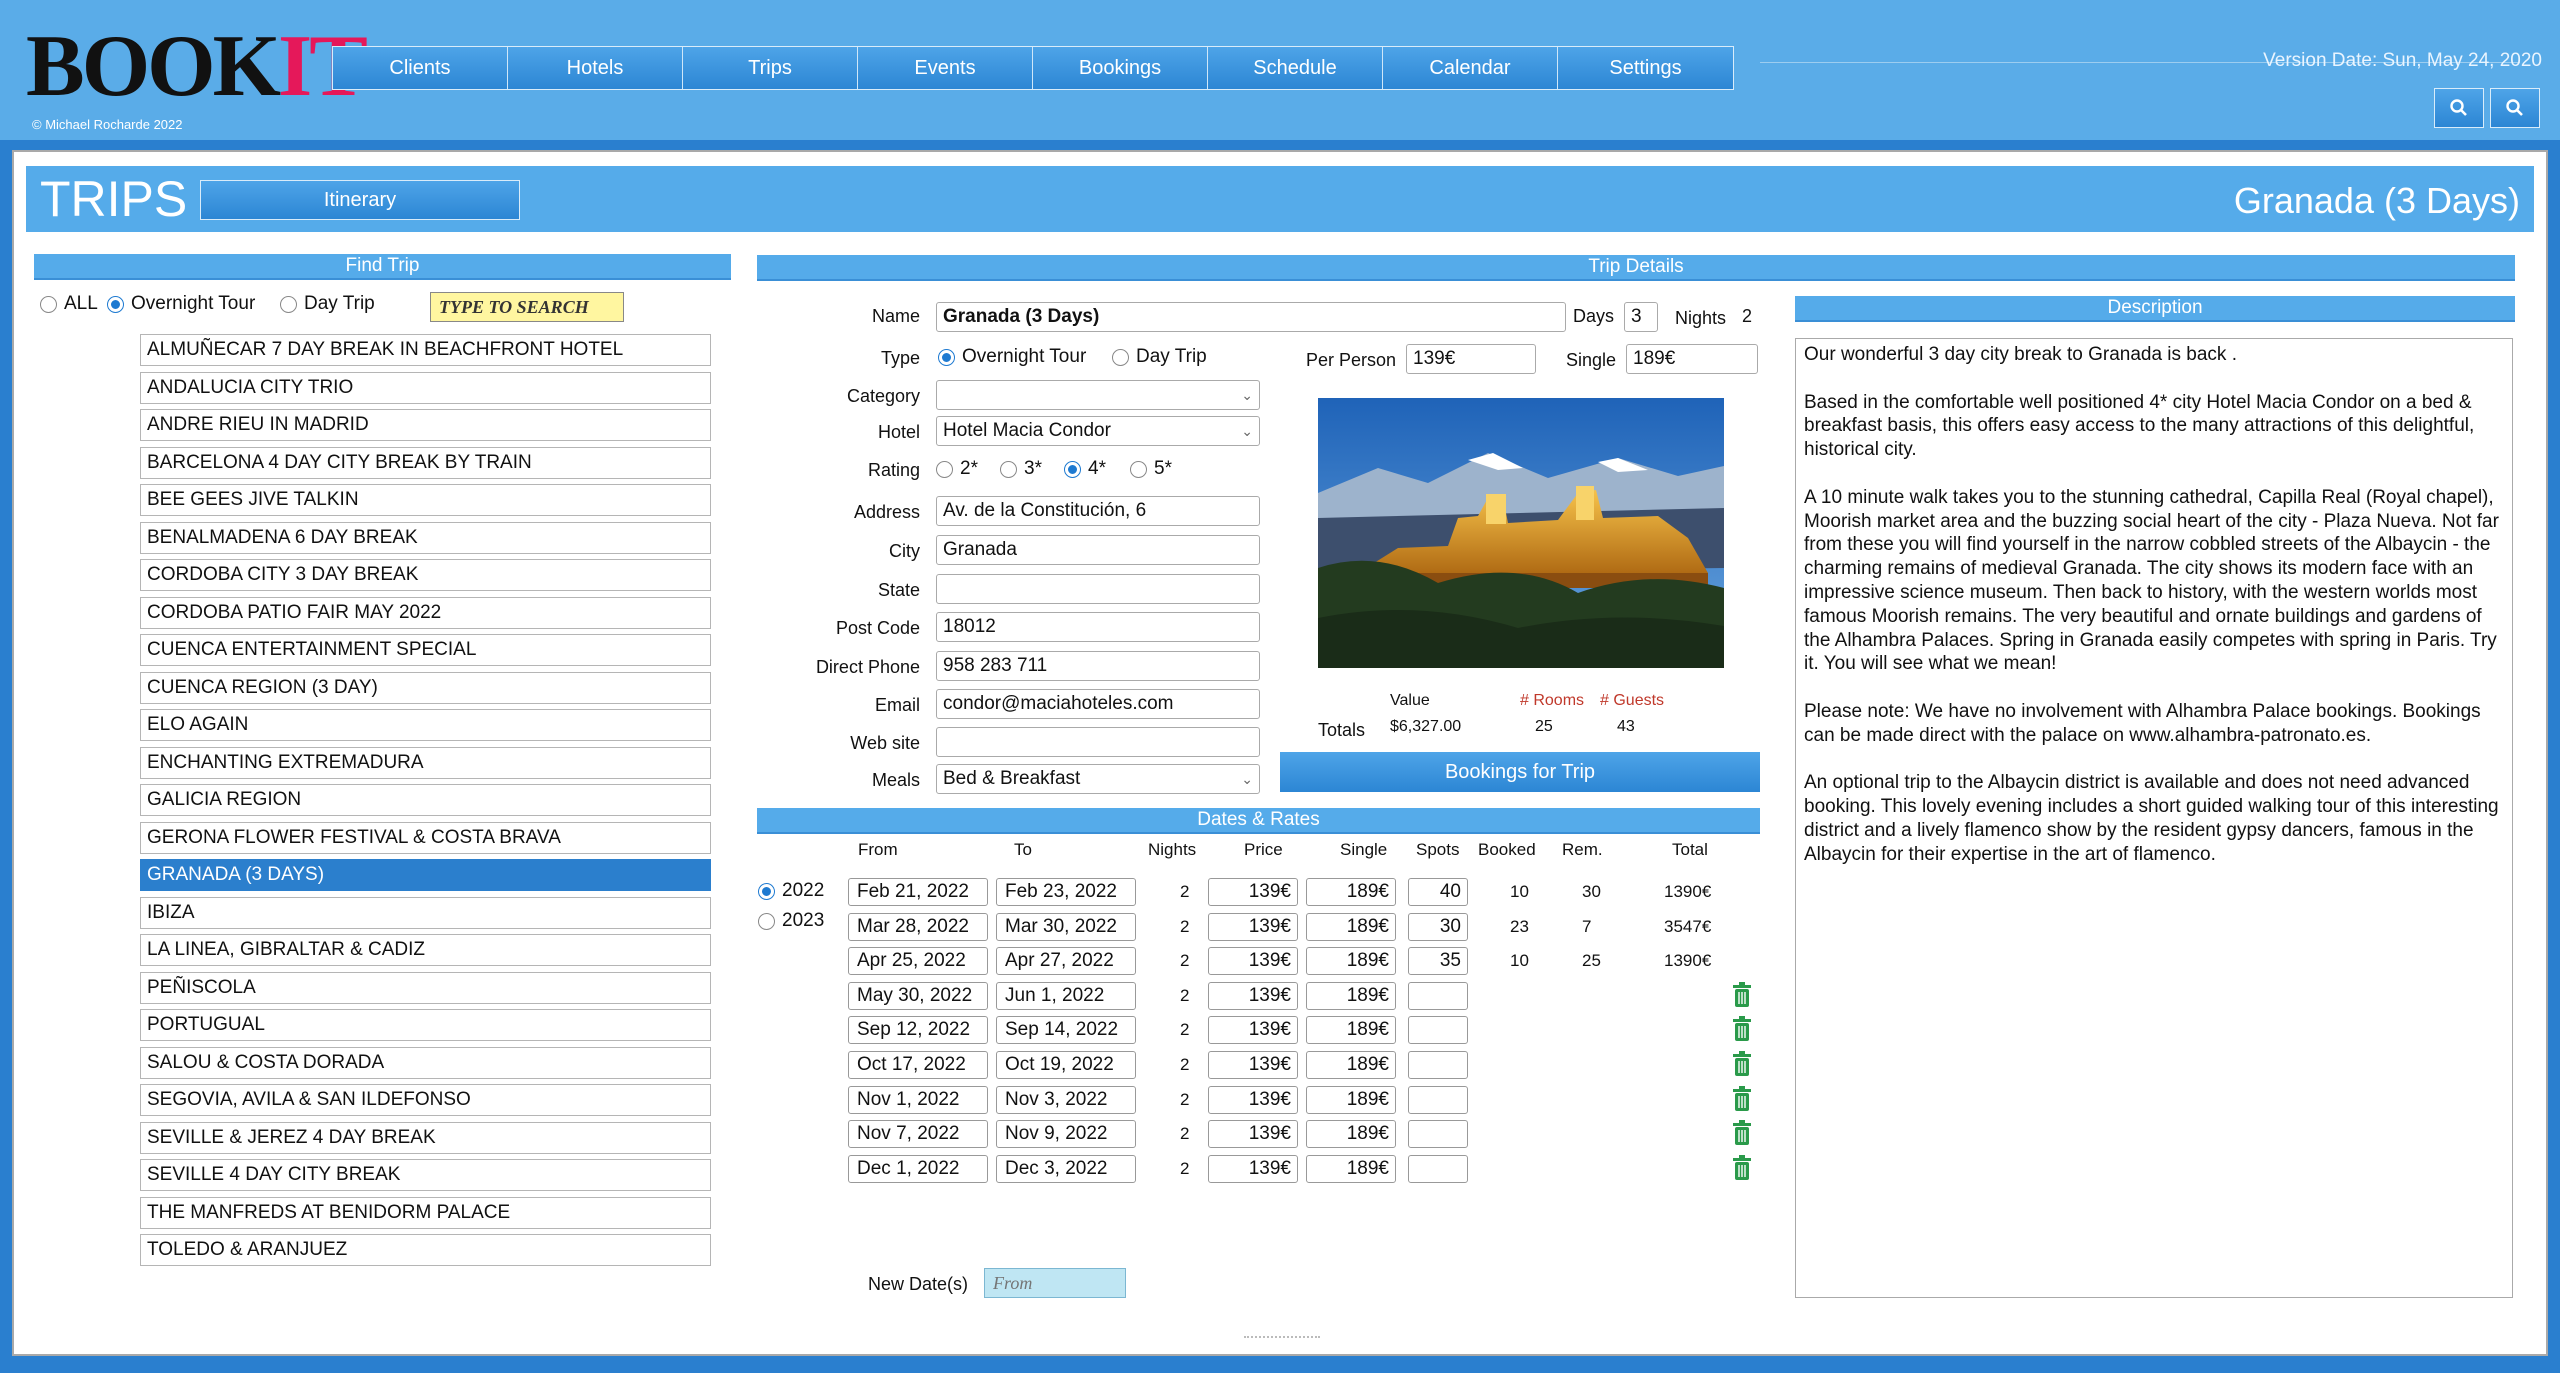 The height and width of the screenshot is (1373, 2560). Describe the element at coordinates (918, 1065) in the screenshot. I see `rate-from-field: Oct 17, 2022` at that location.